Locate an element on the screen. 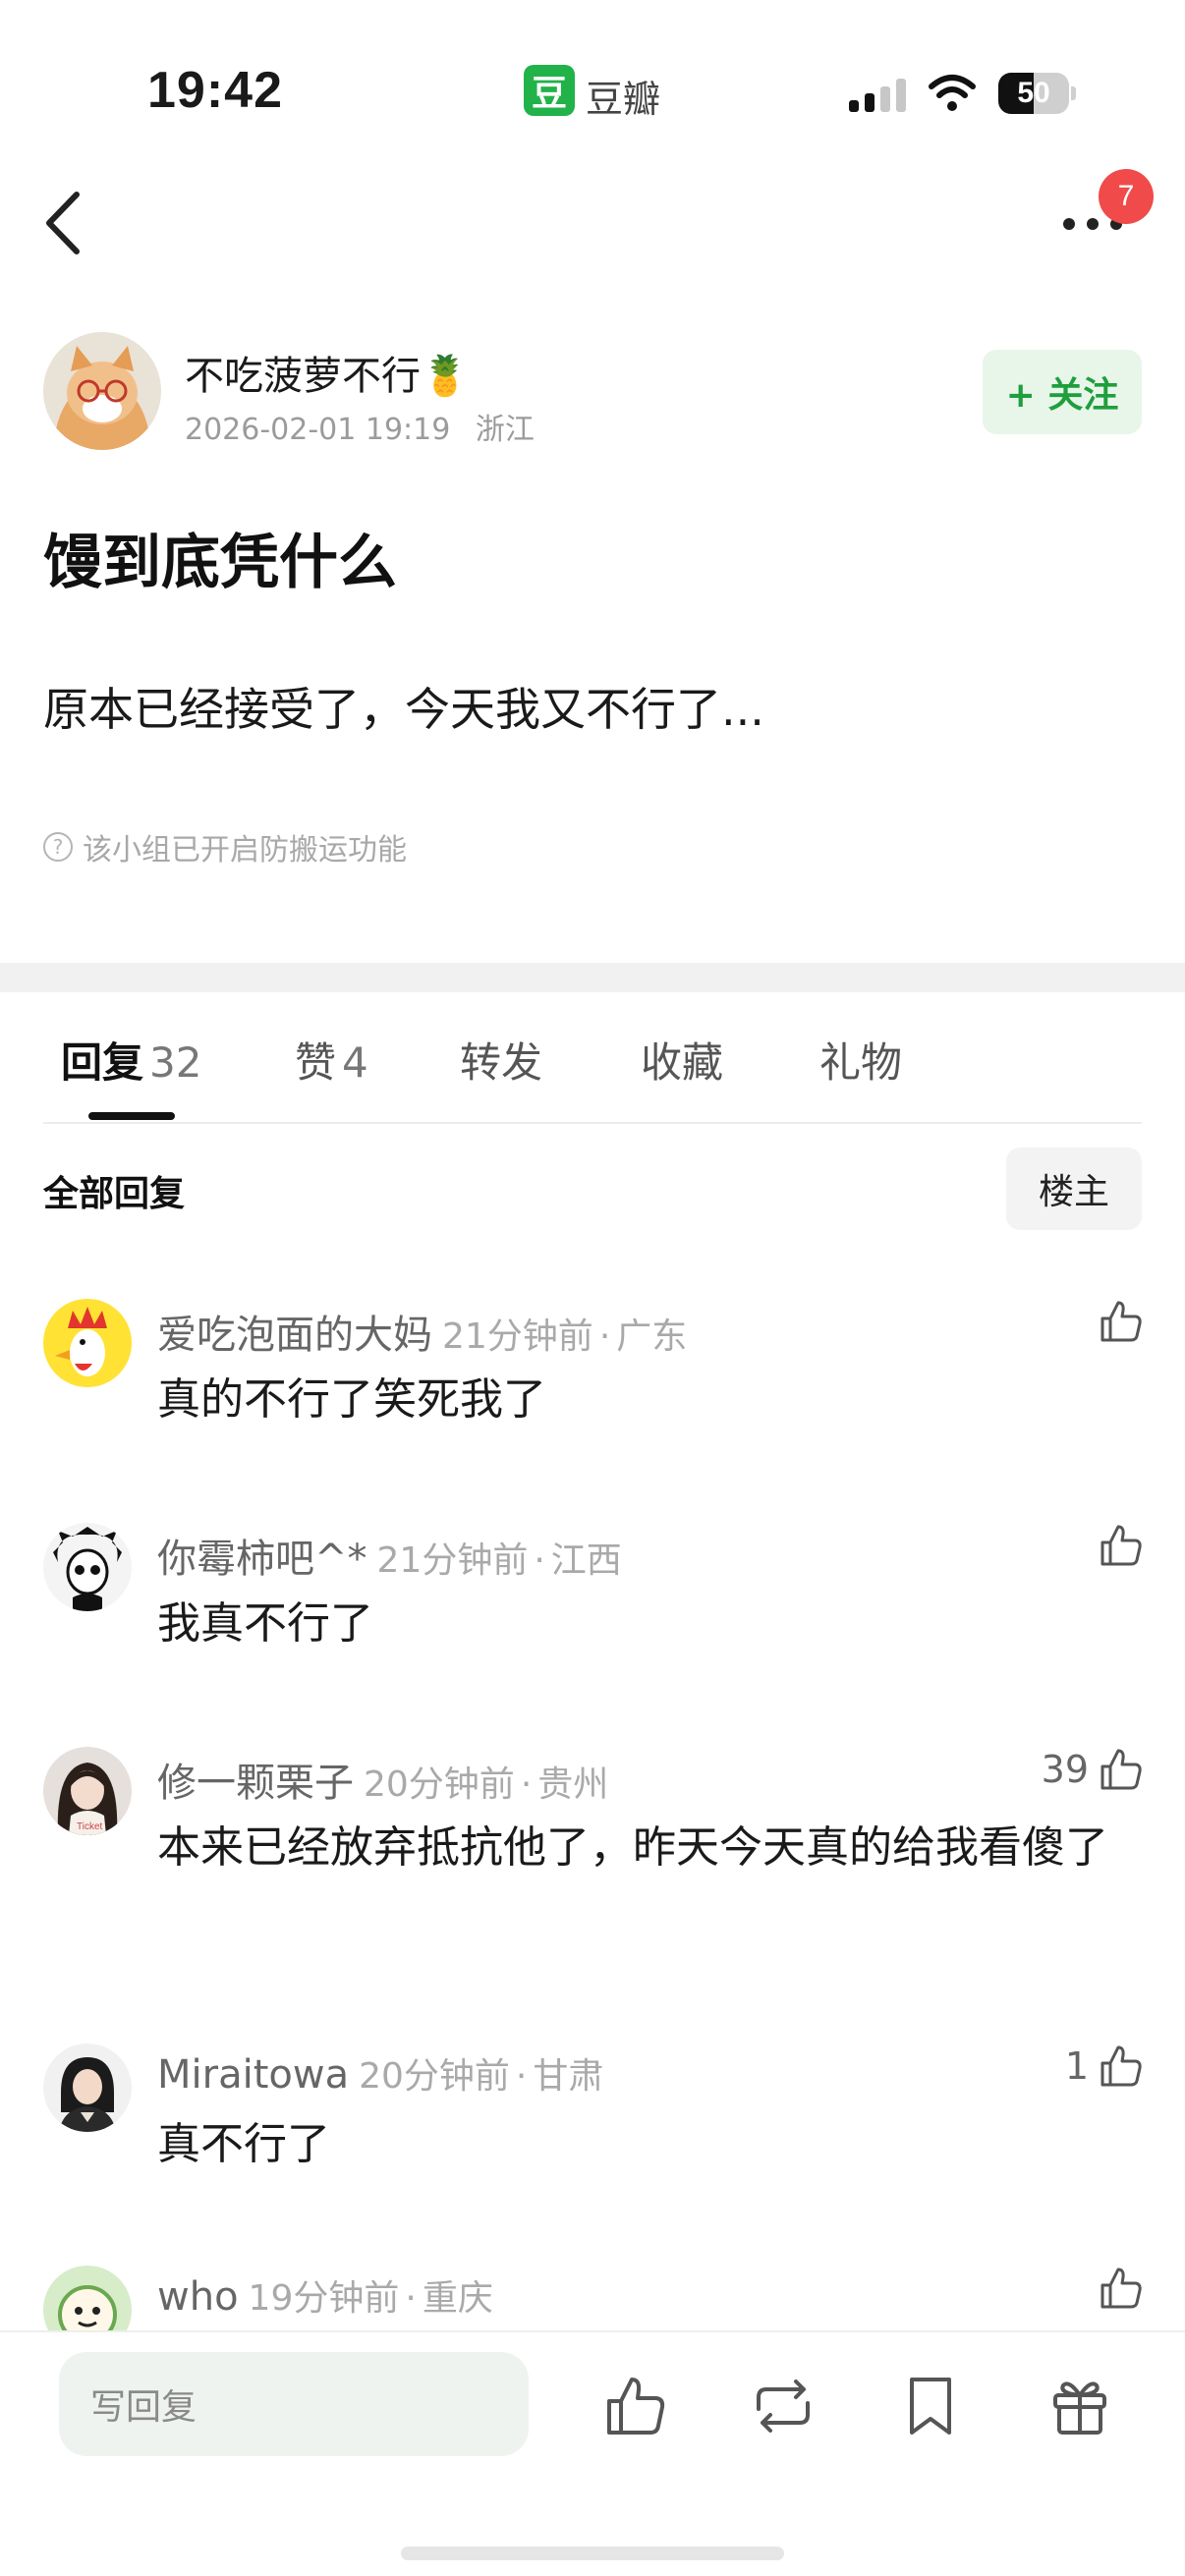 This screenshot has height=2576, width=1185. reply-input: 写回复 is located at coordinates (294, 2404).